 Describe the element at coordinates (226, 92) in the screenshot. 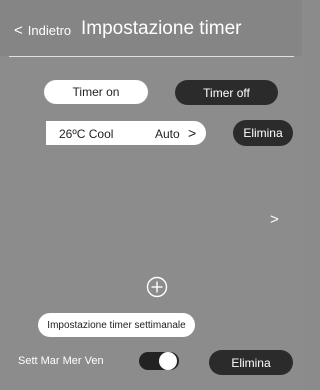

I see `timer-off-tab: Timer off` at that location.